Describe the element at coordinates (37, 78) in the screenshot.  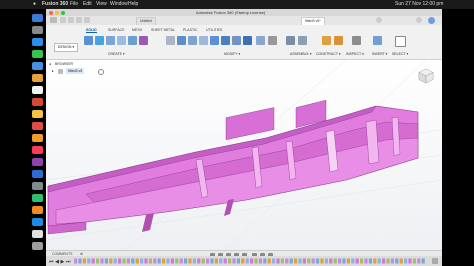
I see `maps-icon` at that location.